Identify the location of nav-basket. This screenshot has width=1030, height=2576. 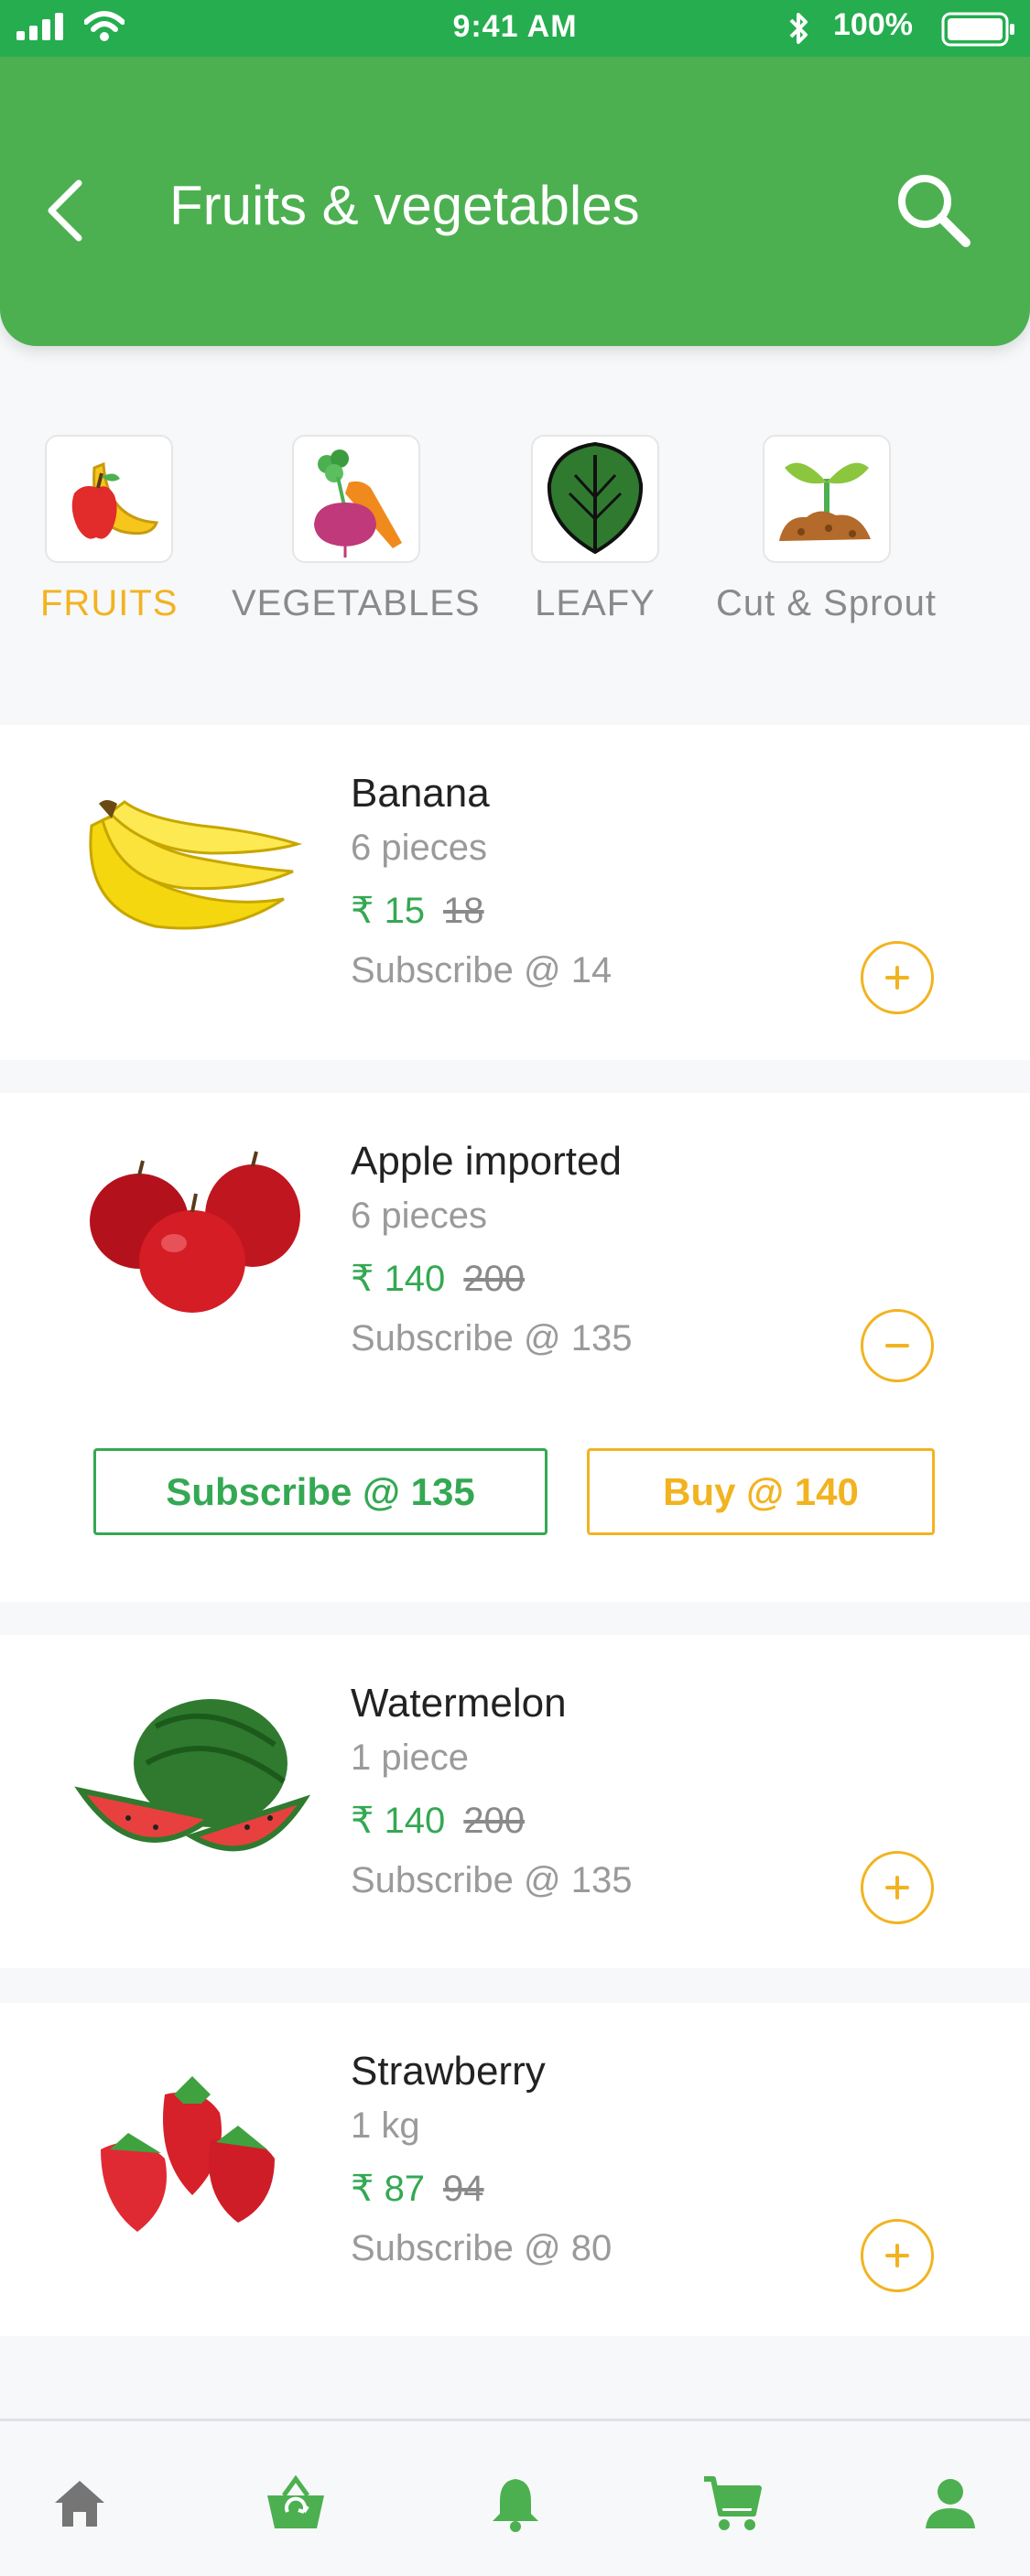
(296, 2504).